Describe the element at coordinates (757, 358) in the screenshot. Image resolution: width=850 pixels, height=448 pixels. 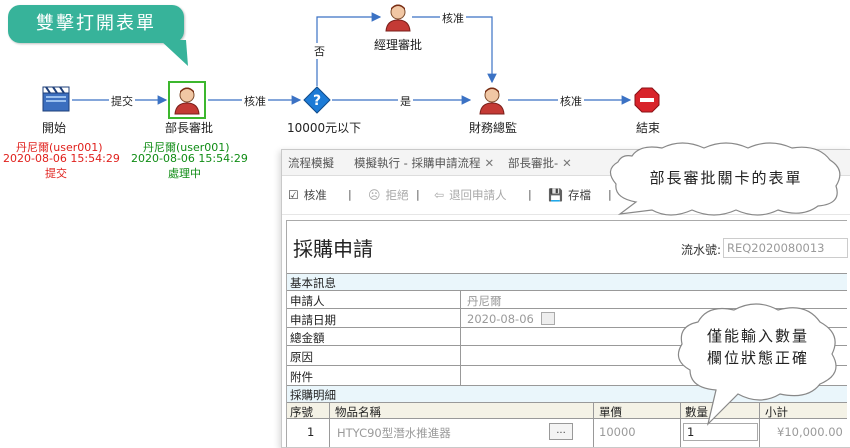
I see `qty-bubble-line-2: 欄位狀態正確` at that location.